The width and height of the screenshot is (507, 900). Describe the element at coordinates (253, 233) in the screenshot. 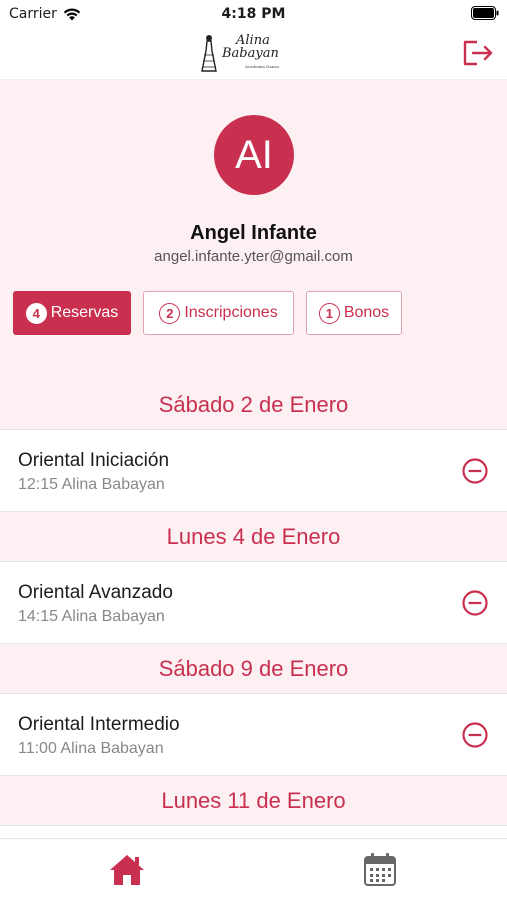

I see `user-name: Angel Infante` at that location.